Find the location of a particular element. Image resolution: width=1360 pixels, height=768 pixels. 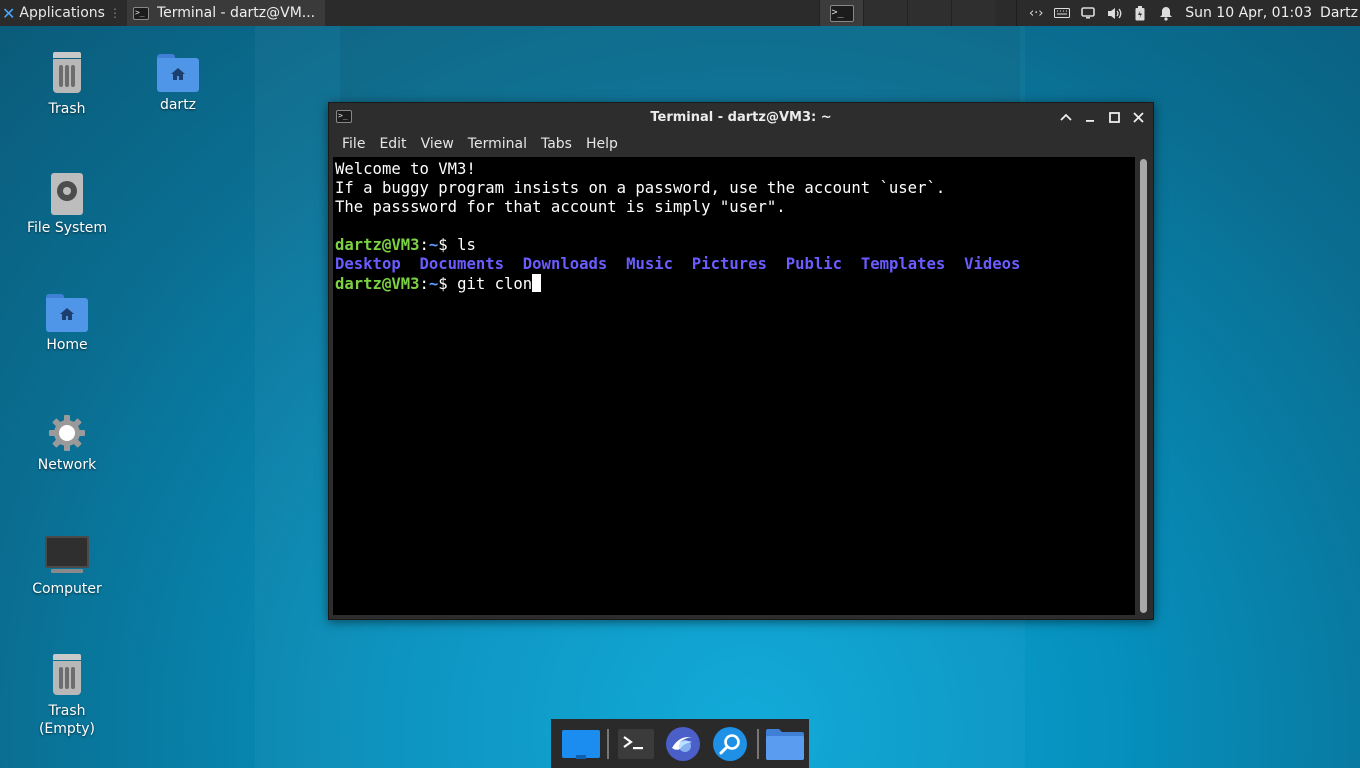

desktop-icon-label: Trash (Empty) is located at coordinates (67, 720).